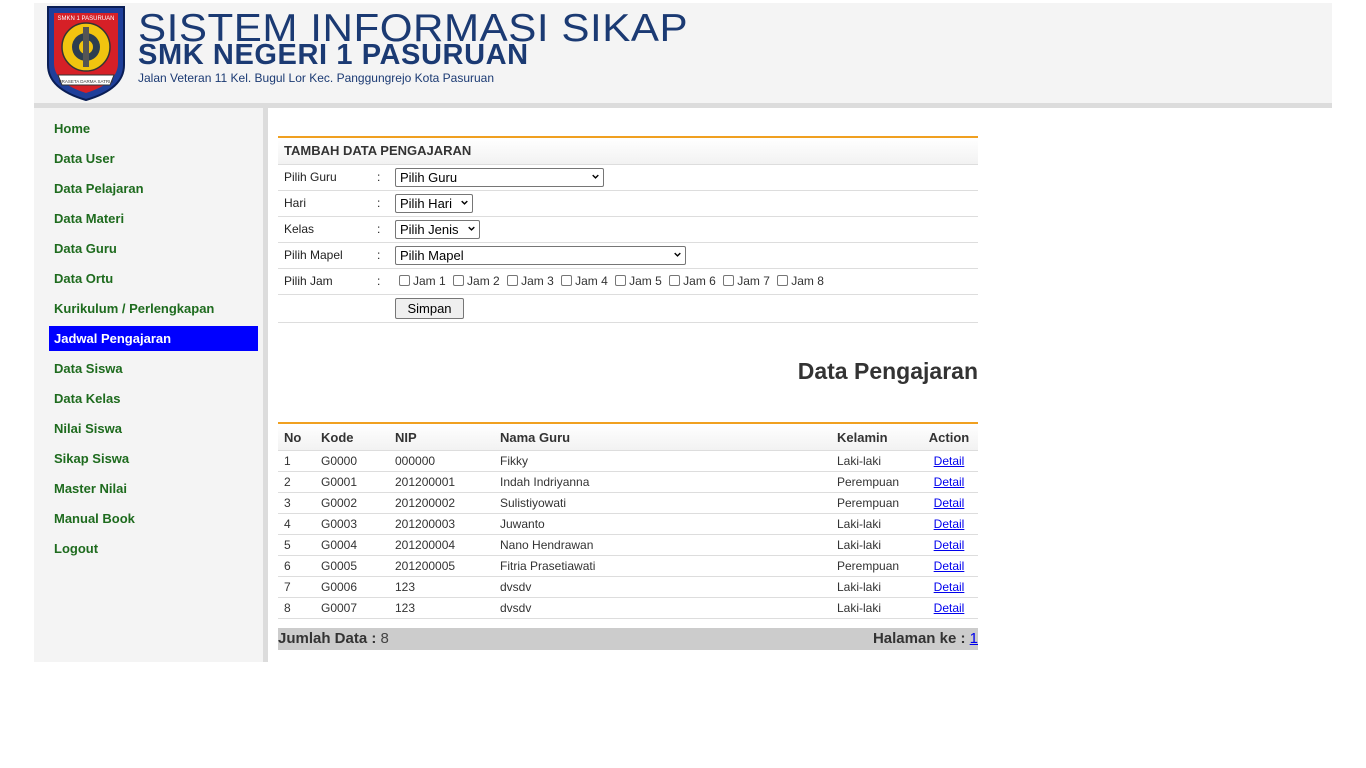 This screenshot has height=768, width=1366. I want to click on sidebar-item-data-ortu: Data Ortu, so click(153, 278).